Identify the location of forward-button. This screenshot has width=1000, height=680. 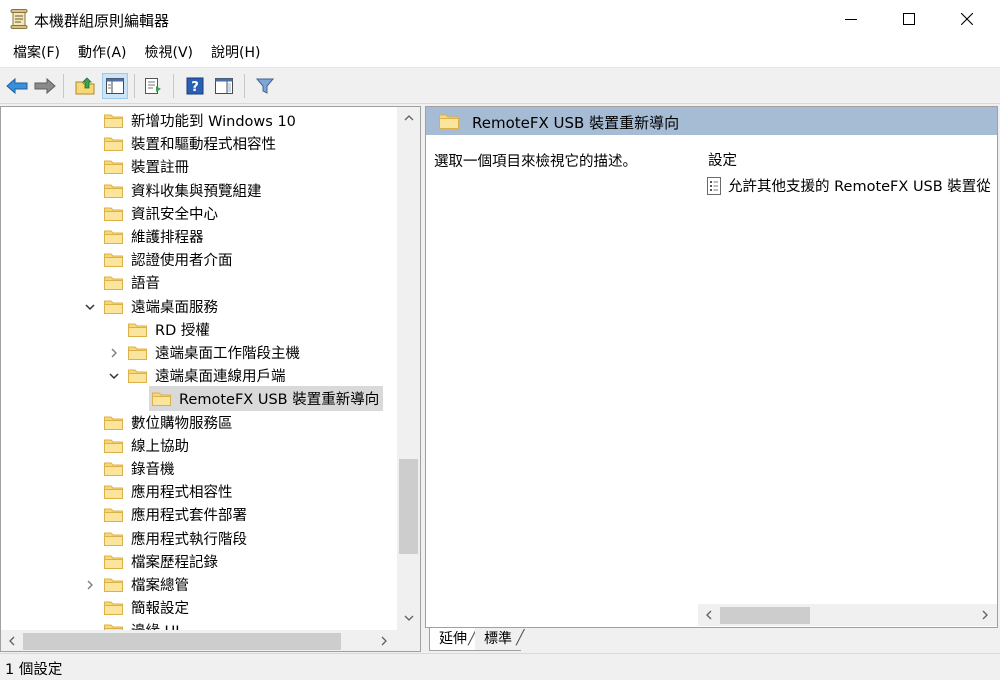
(45, 86).